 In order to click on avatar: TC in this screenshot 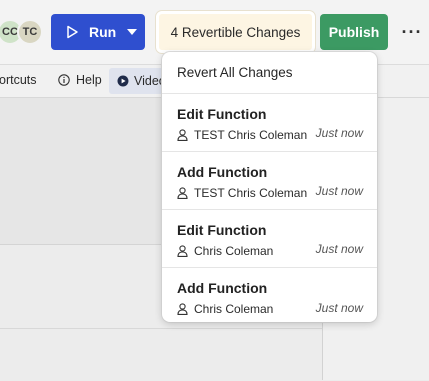, I will do `click(30, 32)`.